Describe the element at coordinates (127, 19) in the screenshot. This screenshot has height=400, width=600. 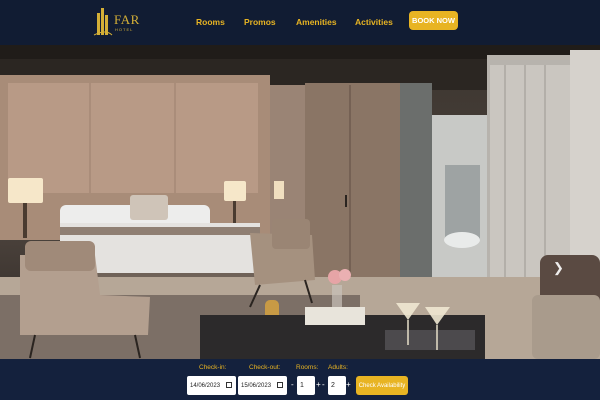
I see `brand-name: FAR` at that location.